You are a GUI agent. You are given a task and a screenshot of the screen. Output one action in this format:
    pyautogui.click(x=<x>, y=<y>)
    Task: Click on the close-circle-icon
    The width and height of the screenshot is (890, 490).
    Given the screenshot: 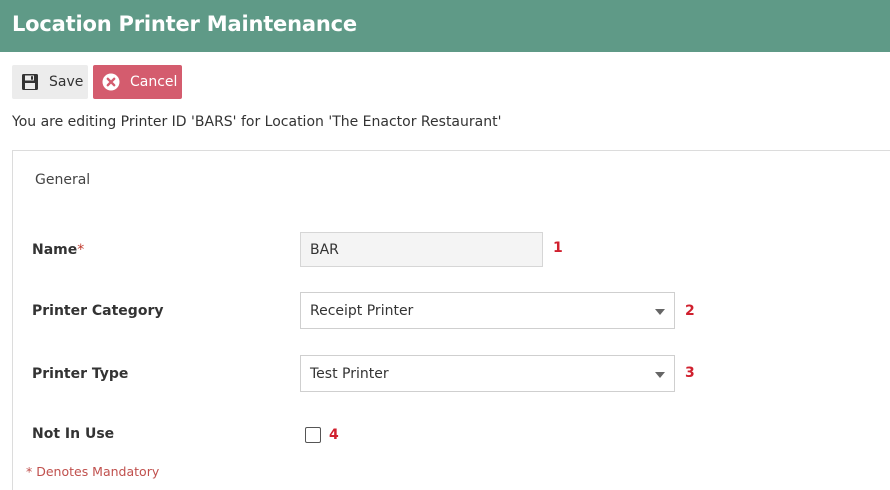 What is the action you would take?
    pyautogui.click(x=111, y=82)
    